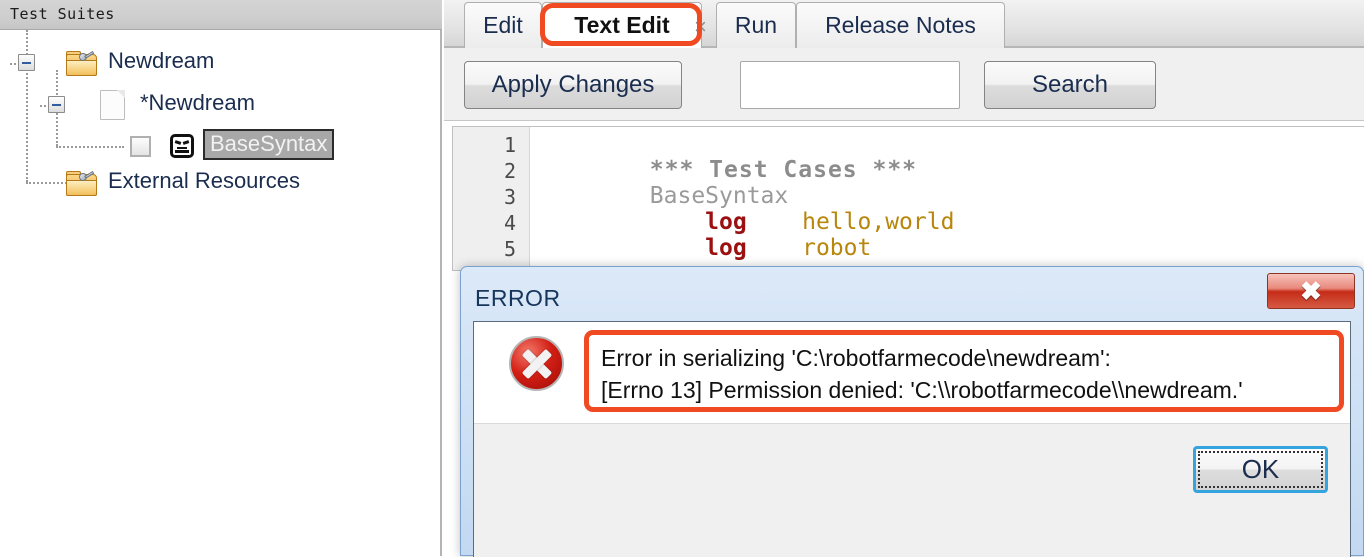 The image size is (1364, 557). I want to click on search-button: Search, so click(1070, 85).